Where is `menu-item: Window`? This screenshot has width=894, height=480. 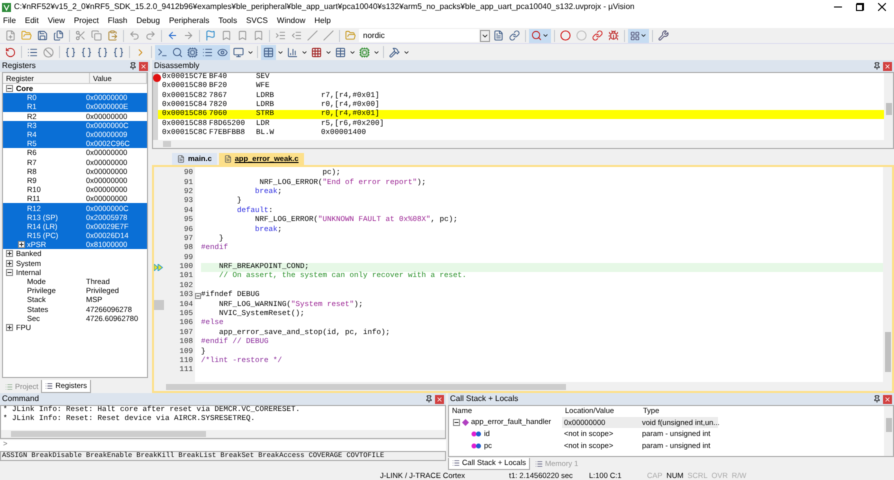
menu-item: Window is located at coordinates (291, 21).